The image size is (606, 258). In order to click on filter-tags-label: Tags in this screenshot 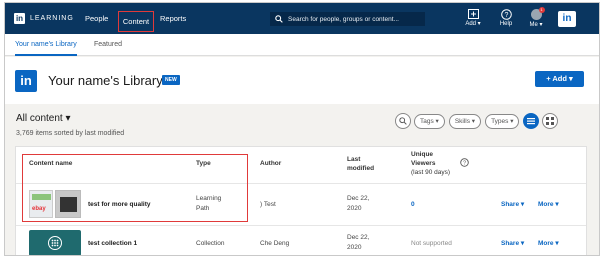, I will do `click(427, 121)`.